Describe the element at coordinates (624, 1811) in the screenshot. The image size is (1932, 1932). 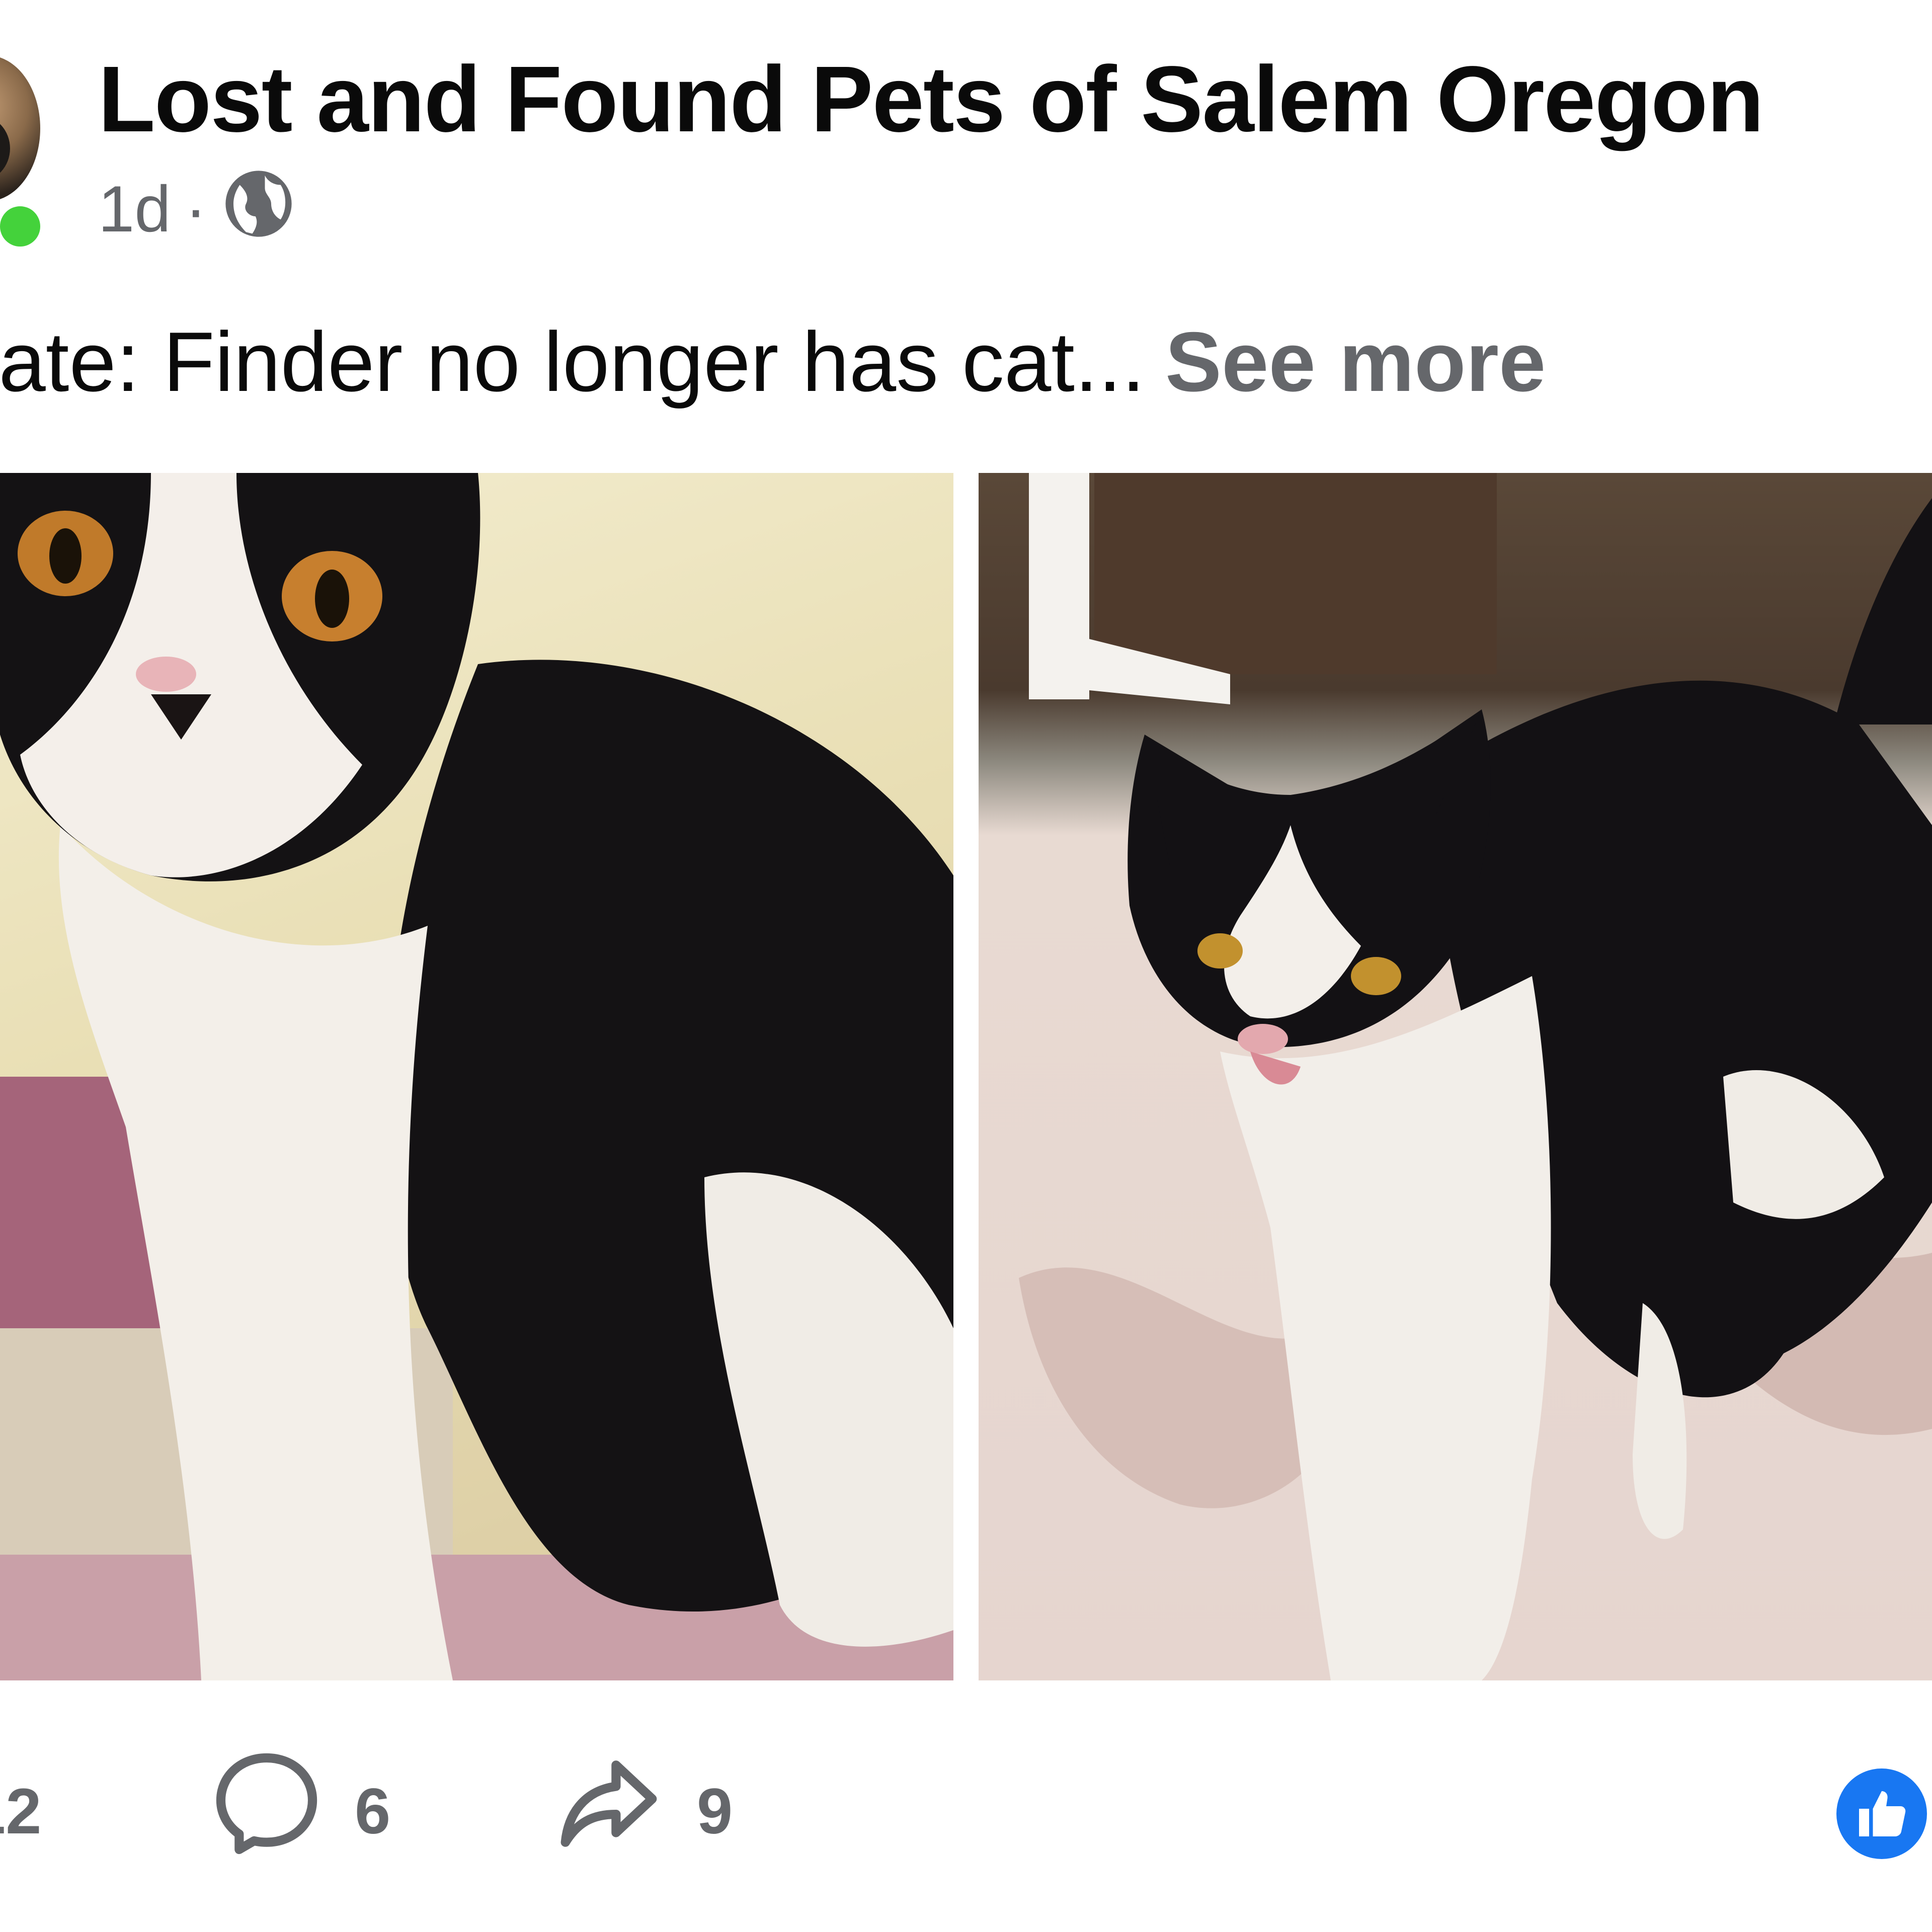
I see `share-arrow-icon` at that location.